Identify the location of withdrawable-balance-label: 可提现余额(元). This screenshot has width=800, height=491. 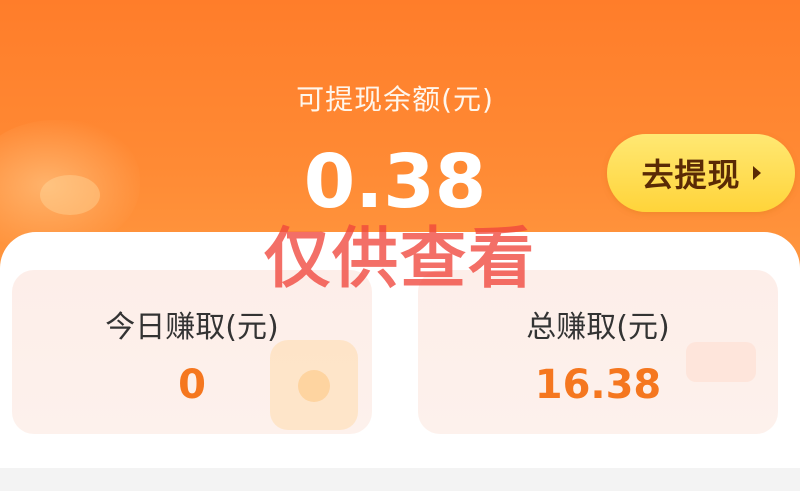
(395, 99).